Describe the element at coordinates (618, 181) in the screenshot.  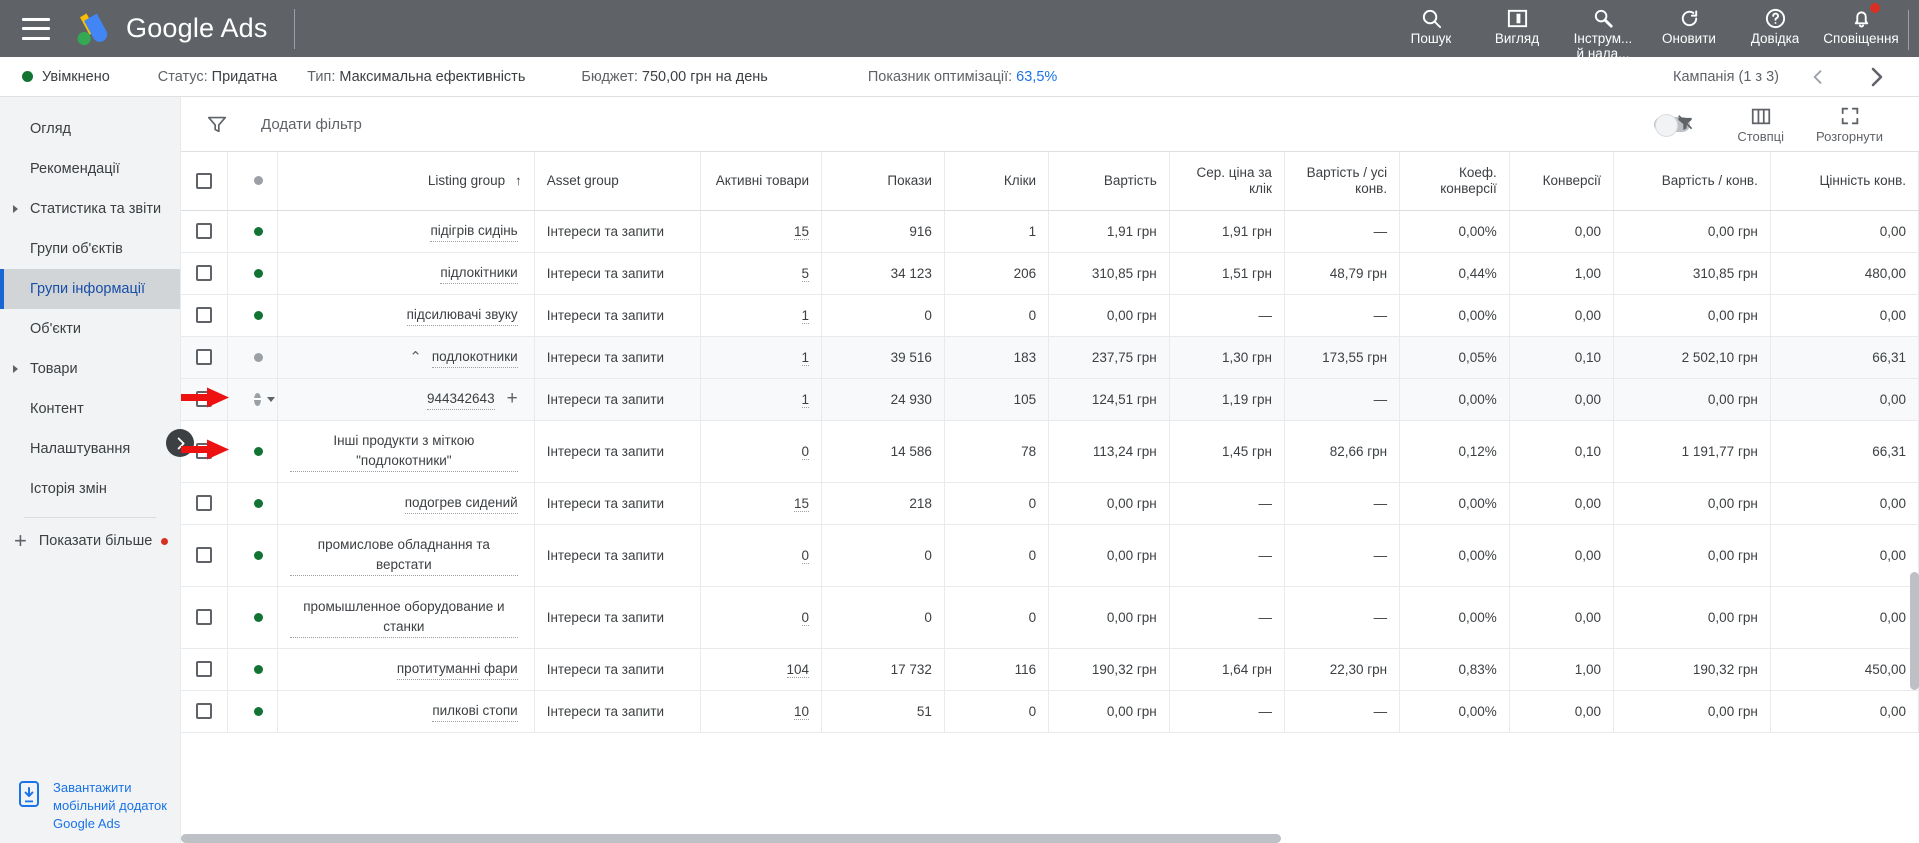
I see `header-asset-group: Asset group` at that location.